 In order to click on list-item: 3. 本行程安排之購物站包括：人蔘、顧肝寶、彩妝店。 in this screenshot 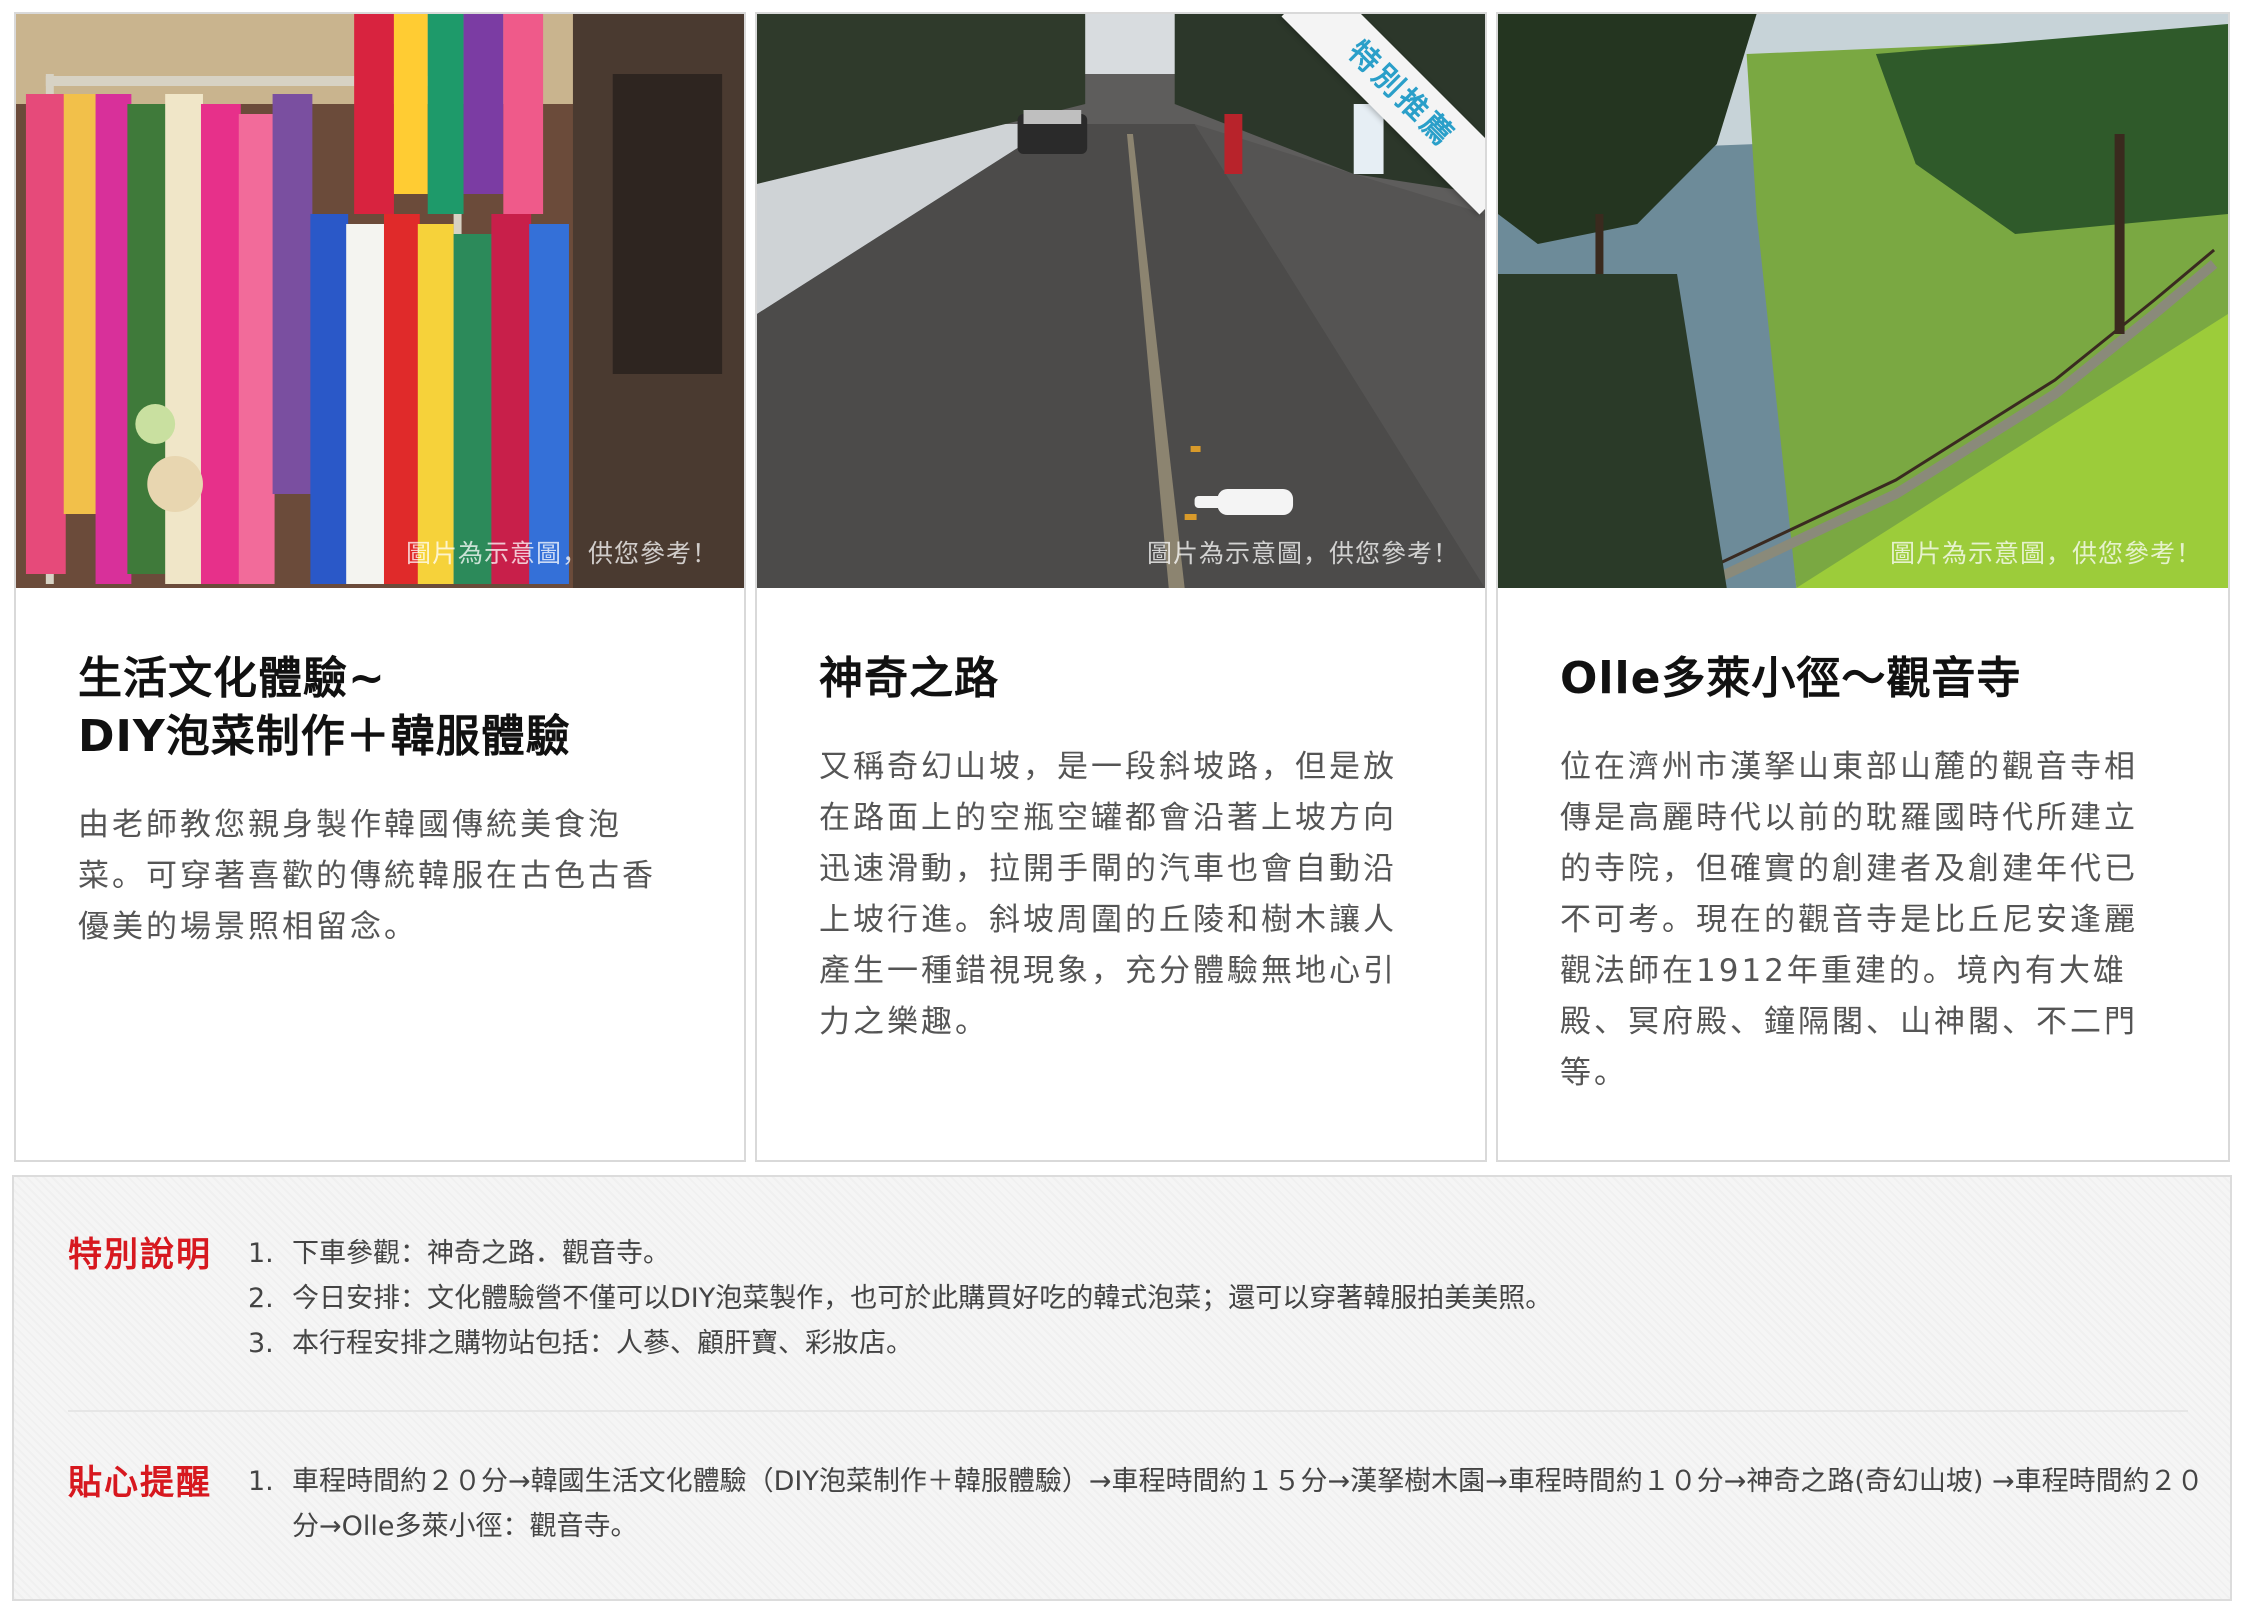, I will do `click(1228, 1343)`.